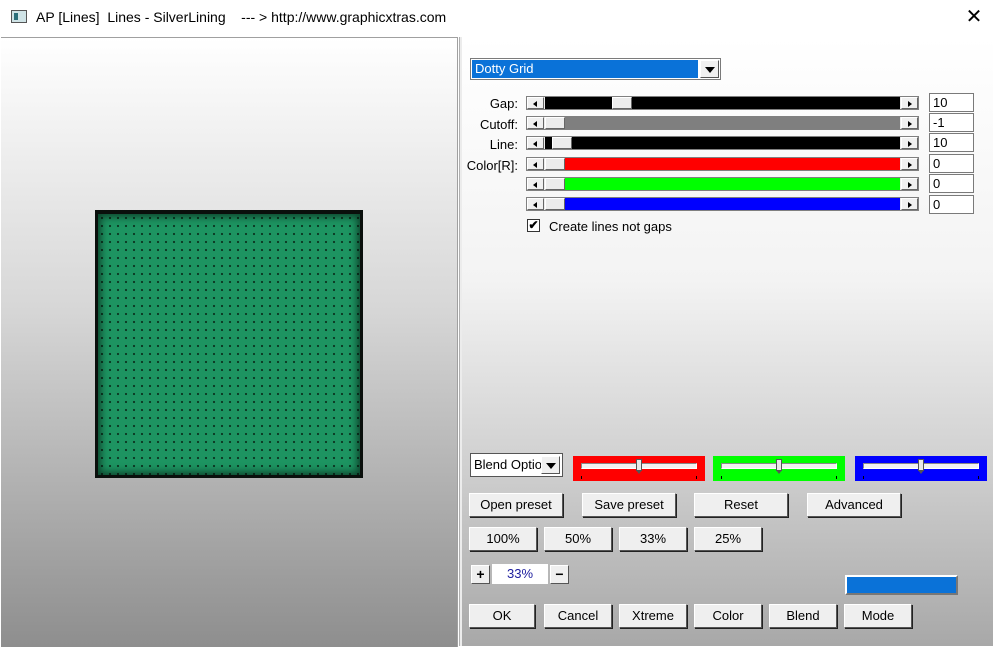  I want to click on blue-blend-knob, so click(921, 466).